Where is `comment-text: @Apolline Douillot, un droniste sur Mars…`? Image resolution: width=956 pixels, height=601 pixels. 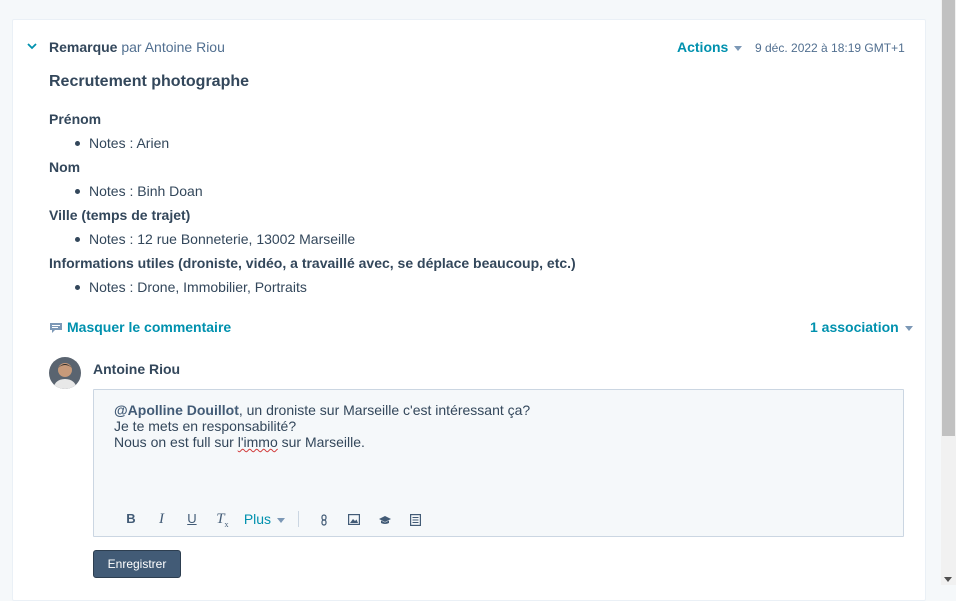
comment-text: @Apolline Douillot, un droniste sur Mars… is located at coordinates (494, 426).